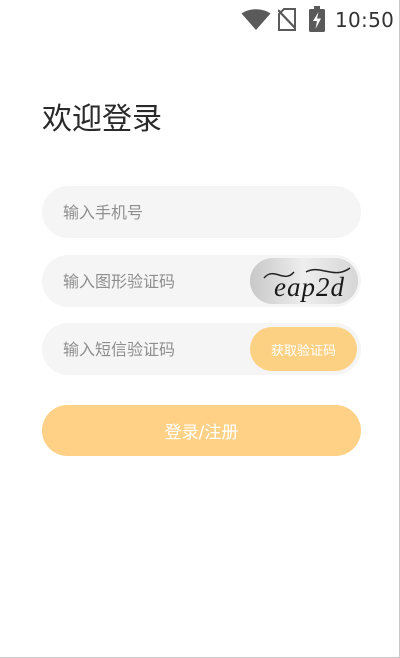 The image size is (400, 658). Describe the element at coordinates (102, 119) in the screenshot. I see `page-title: 欢迎登录` at that location.